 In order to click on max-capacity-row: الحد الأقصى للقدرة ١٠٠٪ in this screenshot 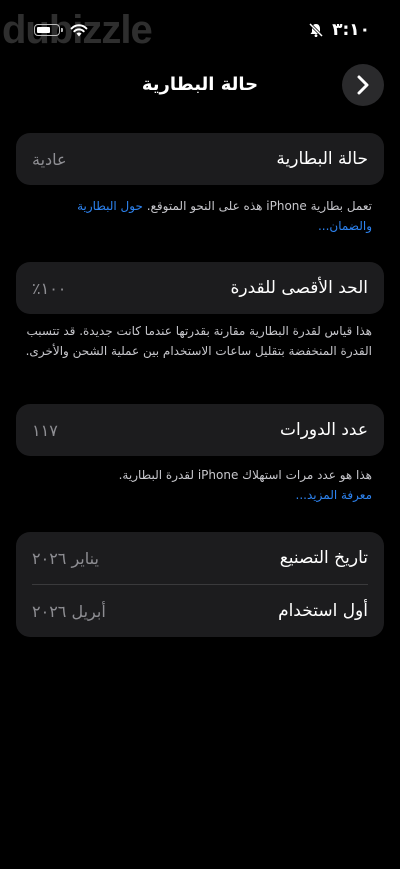, I will do `click(200, 288)`.